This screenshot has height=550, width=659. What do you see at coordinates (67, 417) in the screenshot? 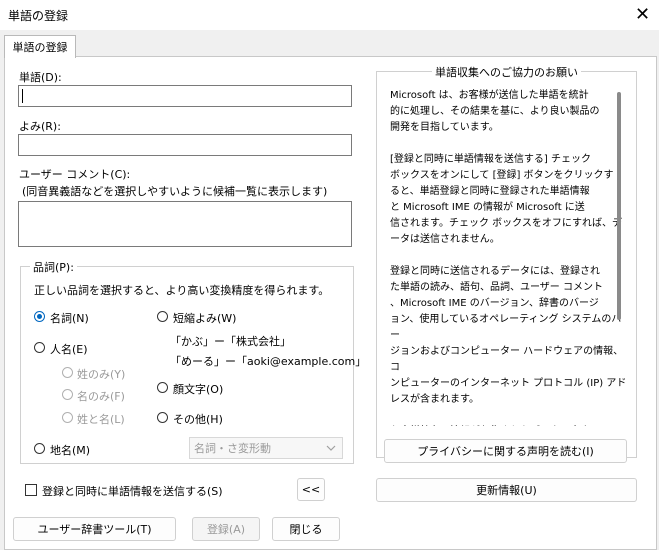
I see `radio-full-name` at bounding box center [67, 417].